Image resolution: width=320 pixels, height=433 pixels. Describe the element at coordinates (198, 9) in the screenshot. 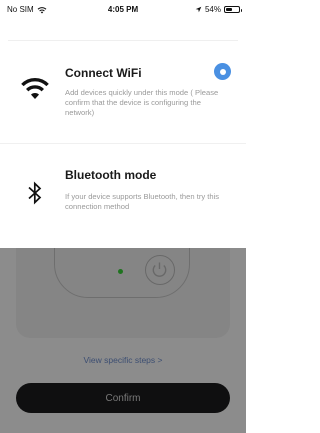

I see `location-arrow-icon` at that location.